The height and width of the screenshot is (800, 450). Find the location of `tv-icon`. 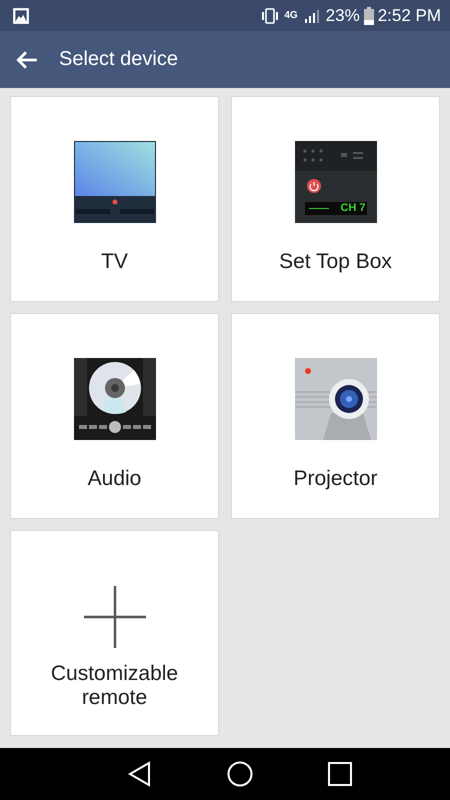

tv-icon is located at coordinates (115, 182).